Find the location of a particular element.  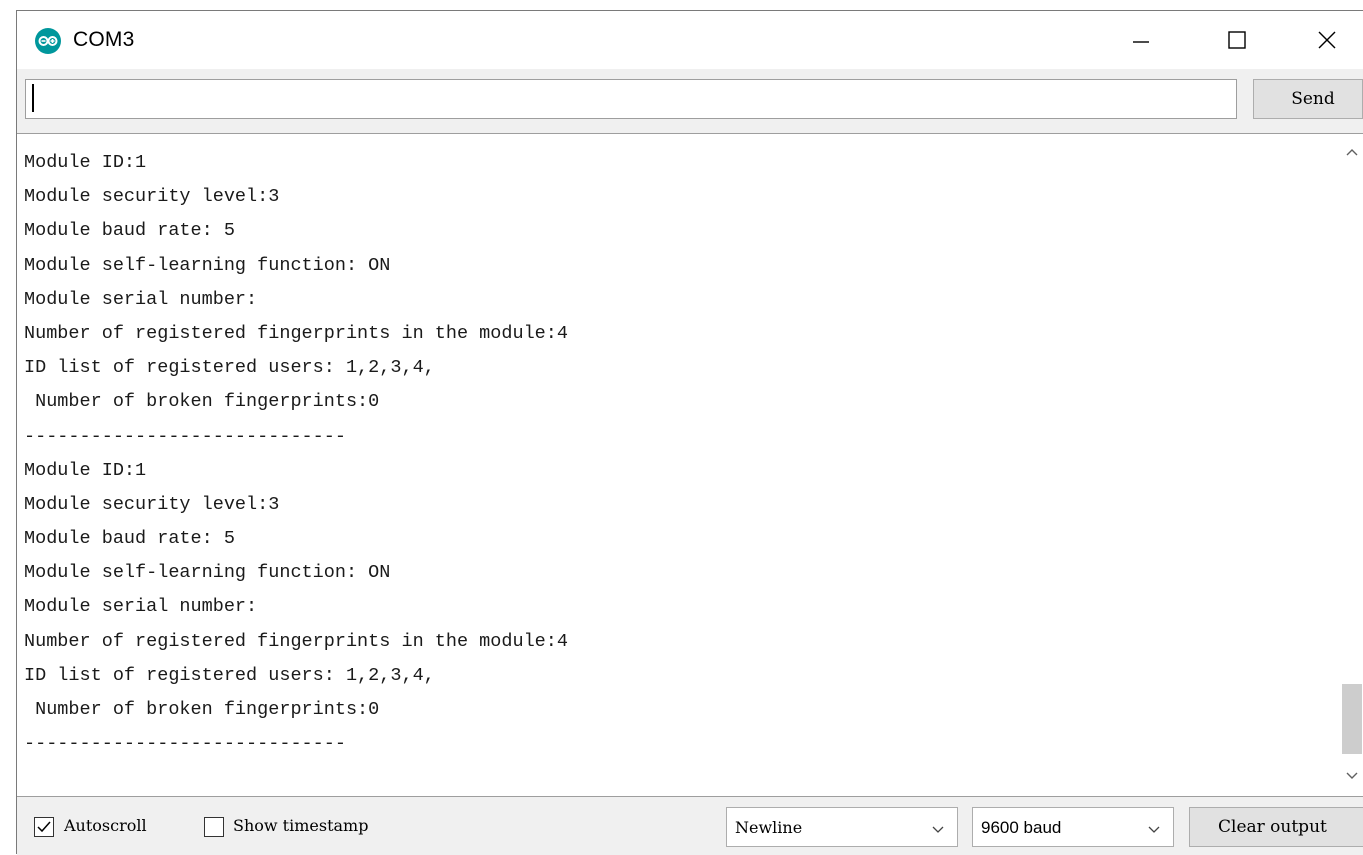

checkmark-icon is located at coordinates (44, 827).